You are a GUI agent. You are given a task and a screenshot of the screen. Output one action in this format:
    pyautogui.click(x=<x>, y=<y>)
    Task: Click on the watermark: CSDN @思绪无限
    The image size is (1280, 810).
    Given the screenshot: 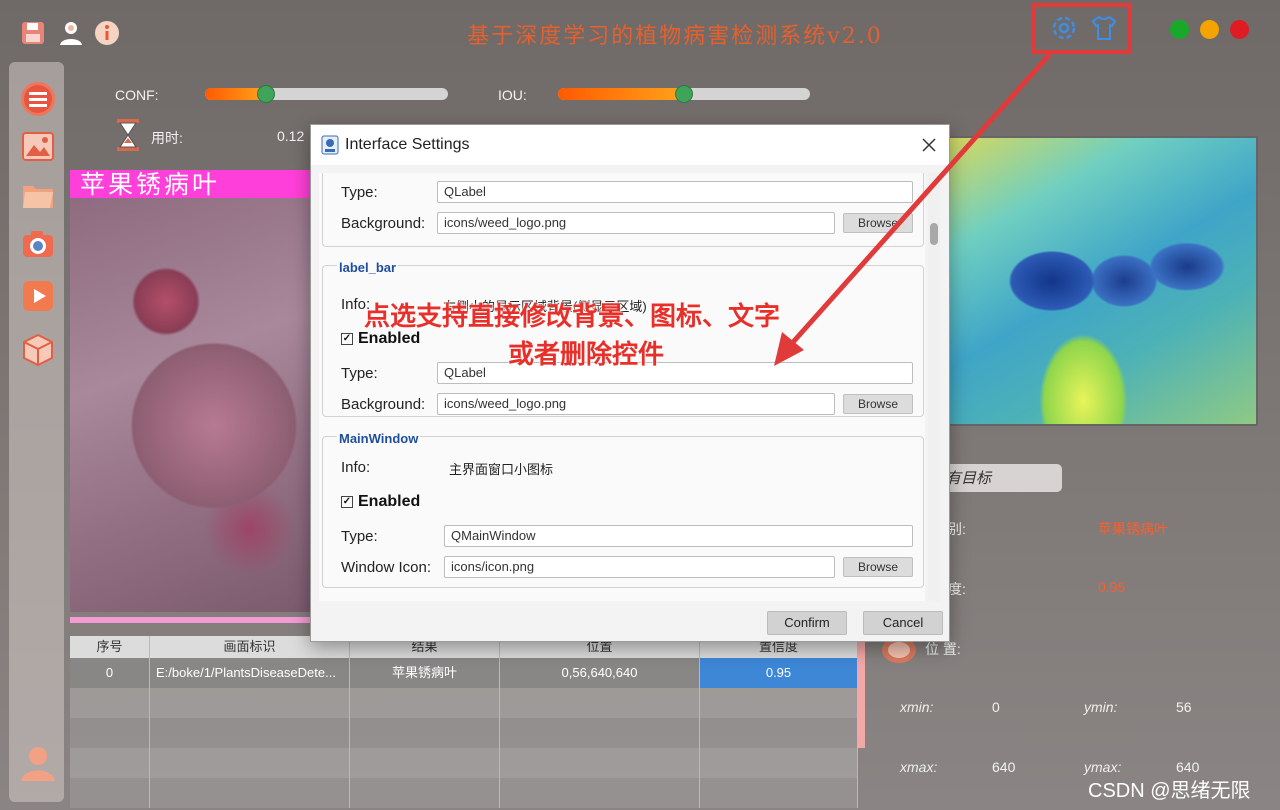 What is the action you would take?
    pyautogui.click(x=1169, y=791)
    